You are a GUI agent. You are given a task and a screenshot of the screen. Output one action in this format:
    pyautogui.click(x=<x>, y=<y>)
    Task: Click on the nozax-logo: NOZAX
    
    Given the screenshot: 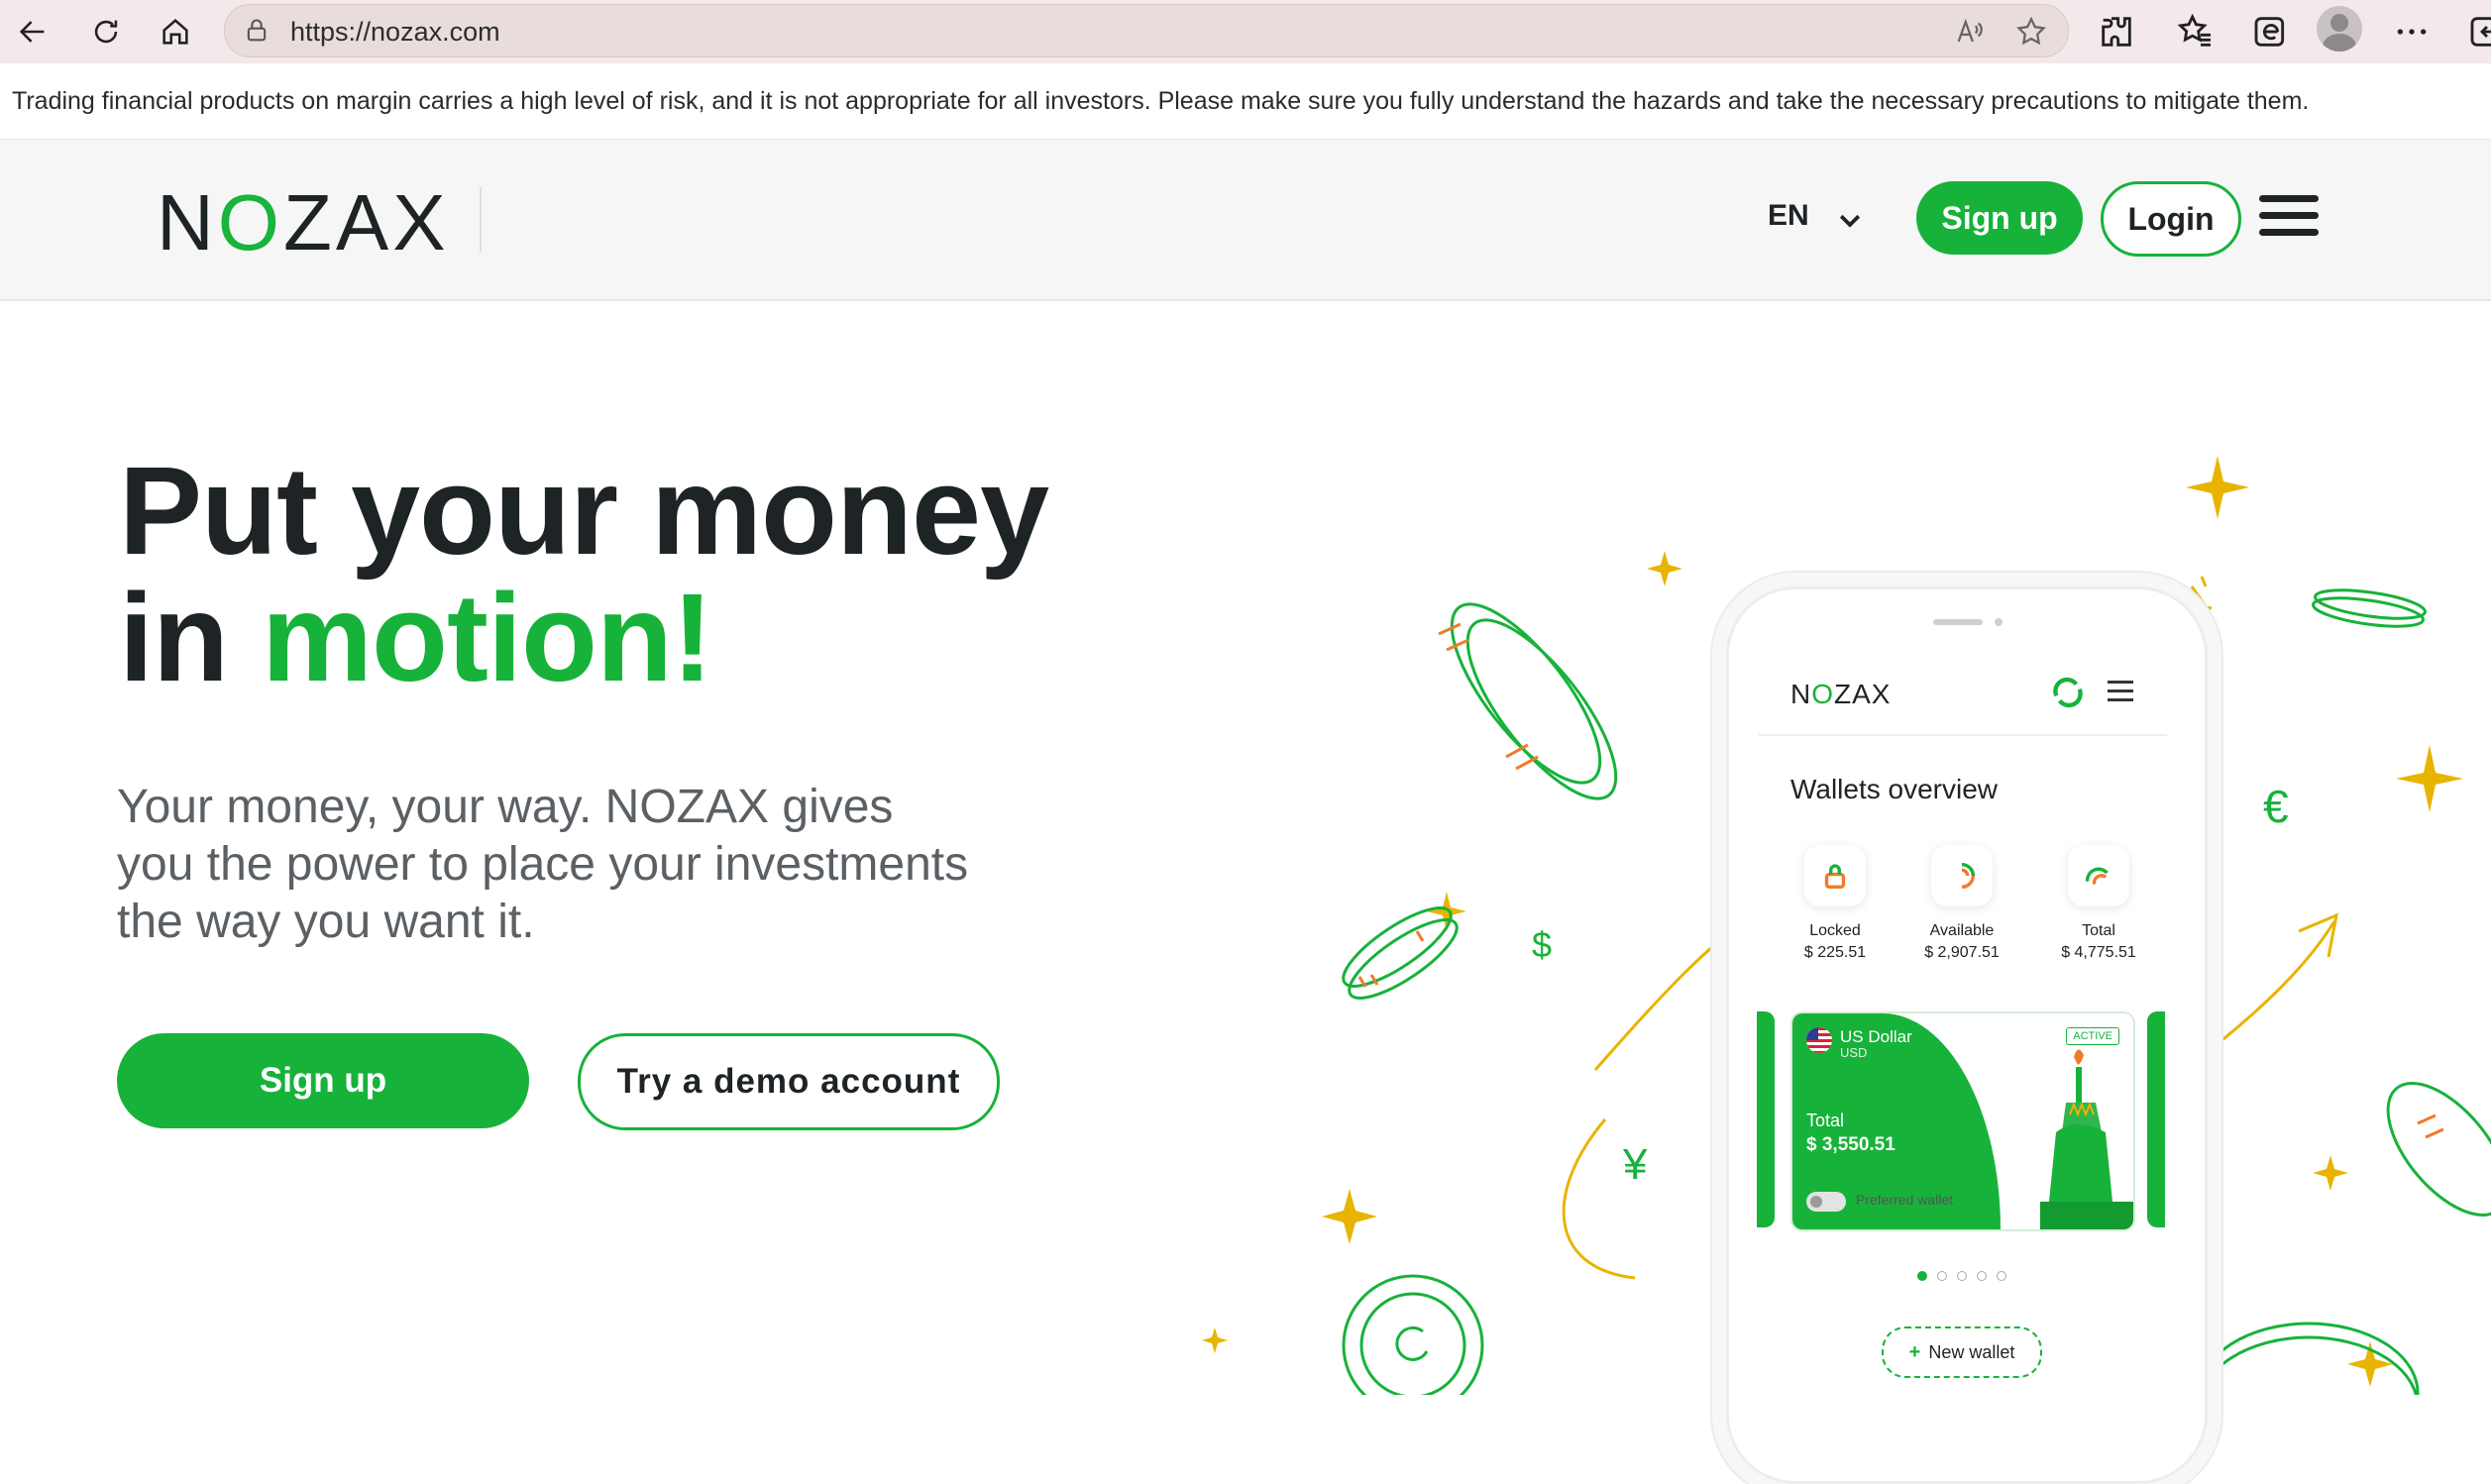 What is the action you would take?
    pyautogui.click(x=304, y=223)
    